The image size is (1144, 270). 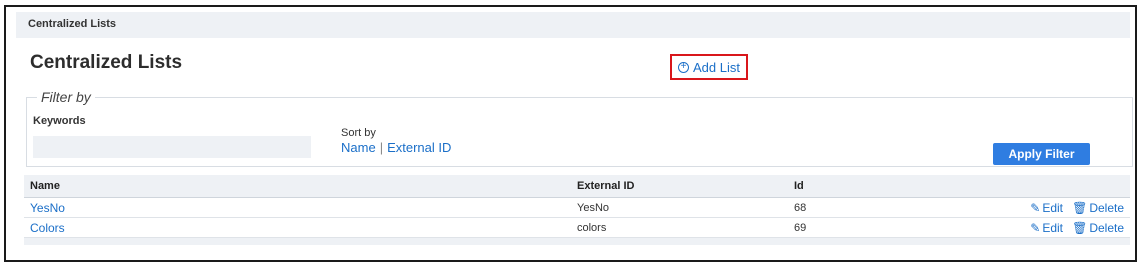 I want to click on table-header-row: Name External ID Id, so click(x=577, y=186).